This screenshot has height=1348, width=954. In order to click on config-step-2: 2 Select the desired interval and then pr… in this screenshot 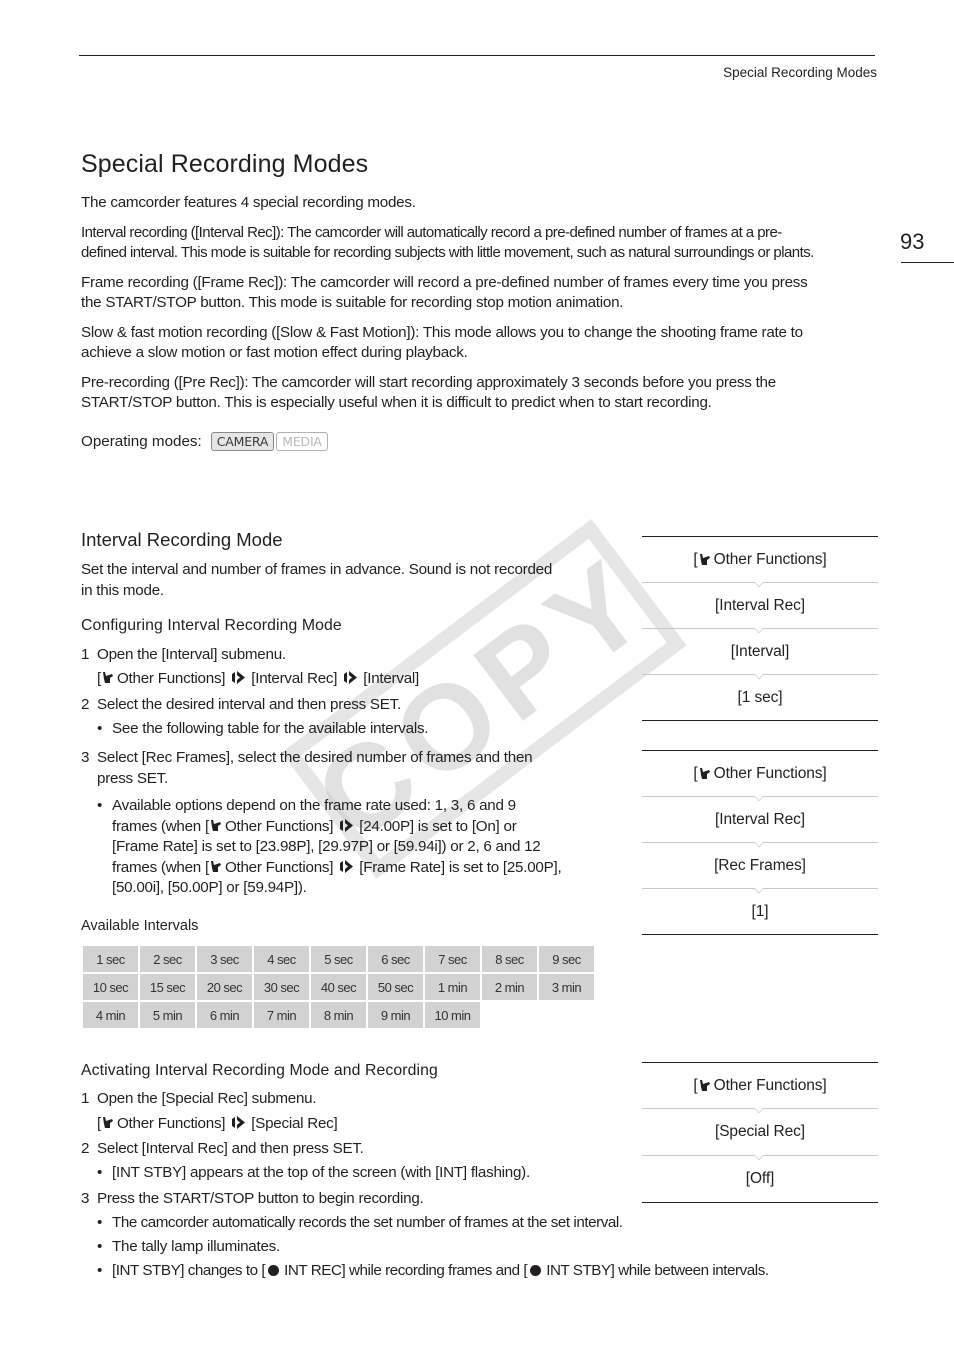, I will do `click(346, 705)`.